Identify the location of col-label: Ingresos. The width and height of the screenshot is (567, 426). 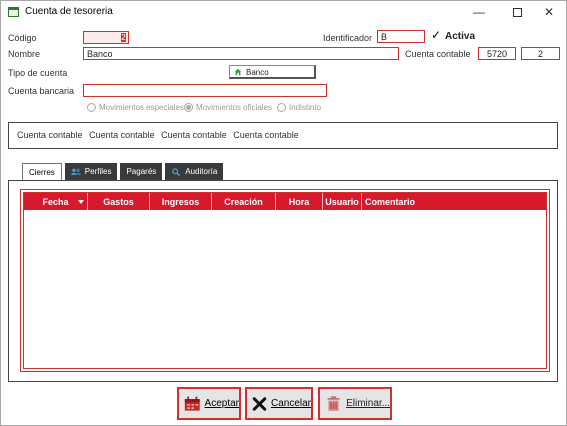
(180, 201).